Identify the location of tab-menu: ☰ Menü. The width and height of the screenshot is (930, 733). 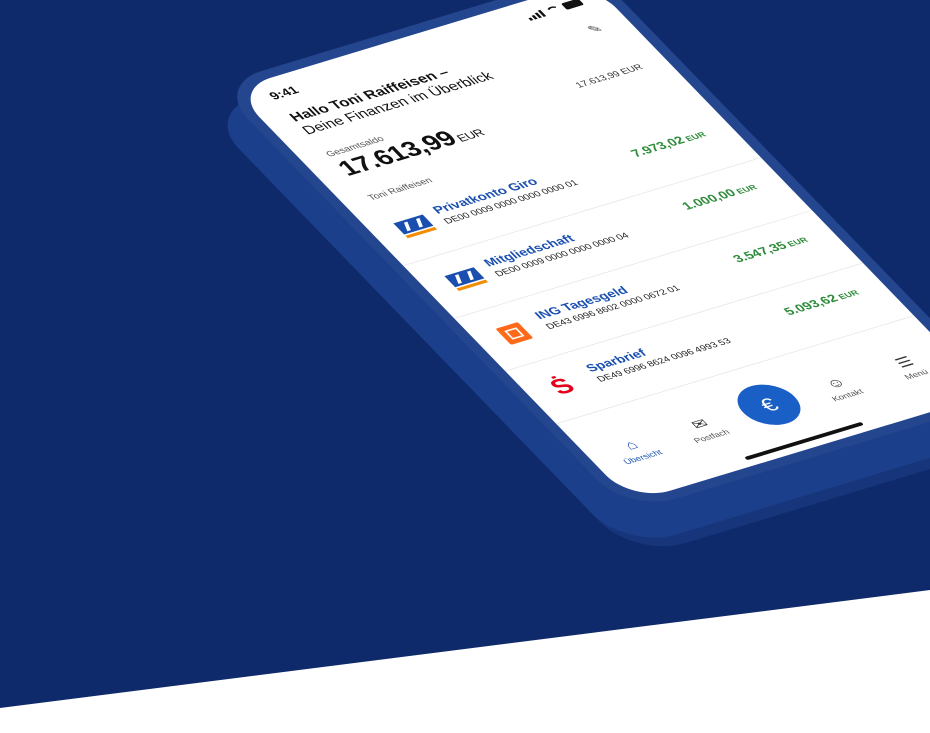
(899, 367).